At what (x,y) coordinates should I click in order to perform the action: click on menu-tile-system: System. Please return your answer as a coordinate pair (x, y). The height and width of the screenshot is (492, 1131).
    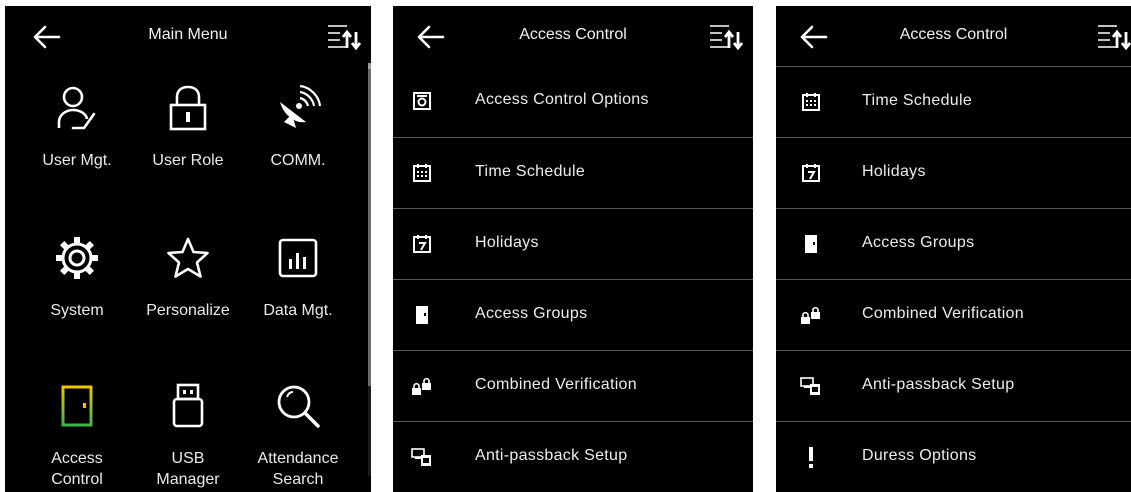
    Looking at the image, I should click on (77, 293).